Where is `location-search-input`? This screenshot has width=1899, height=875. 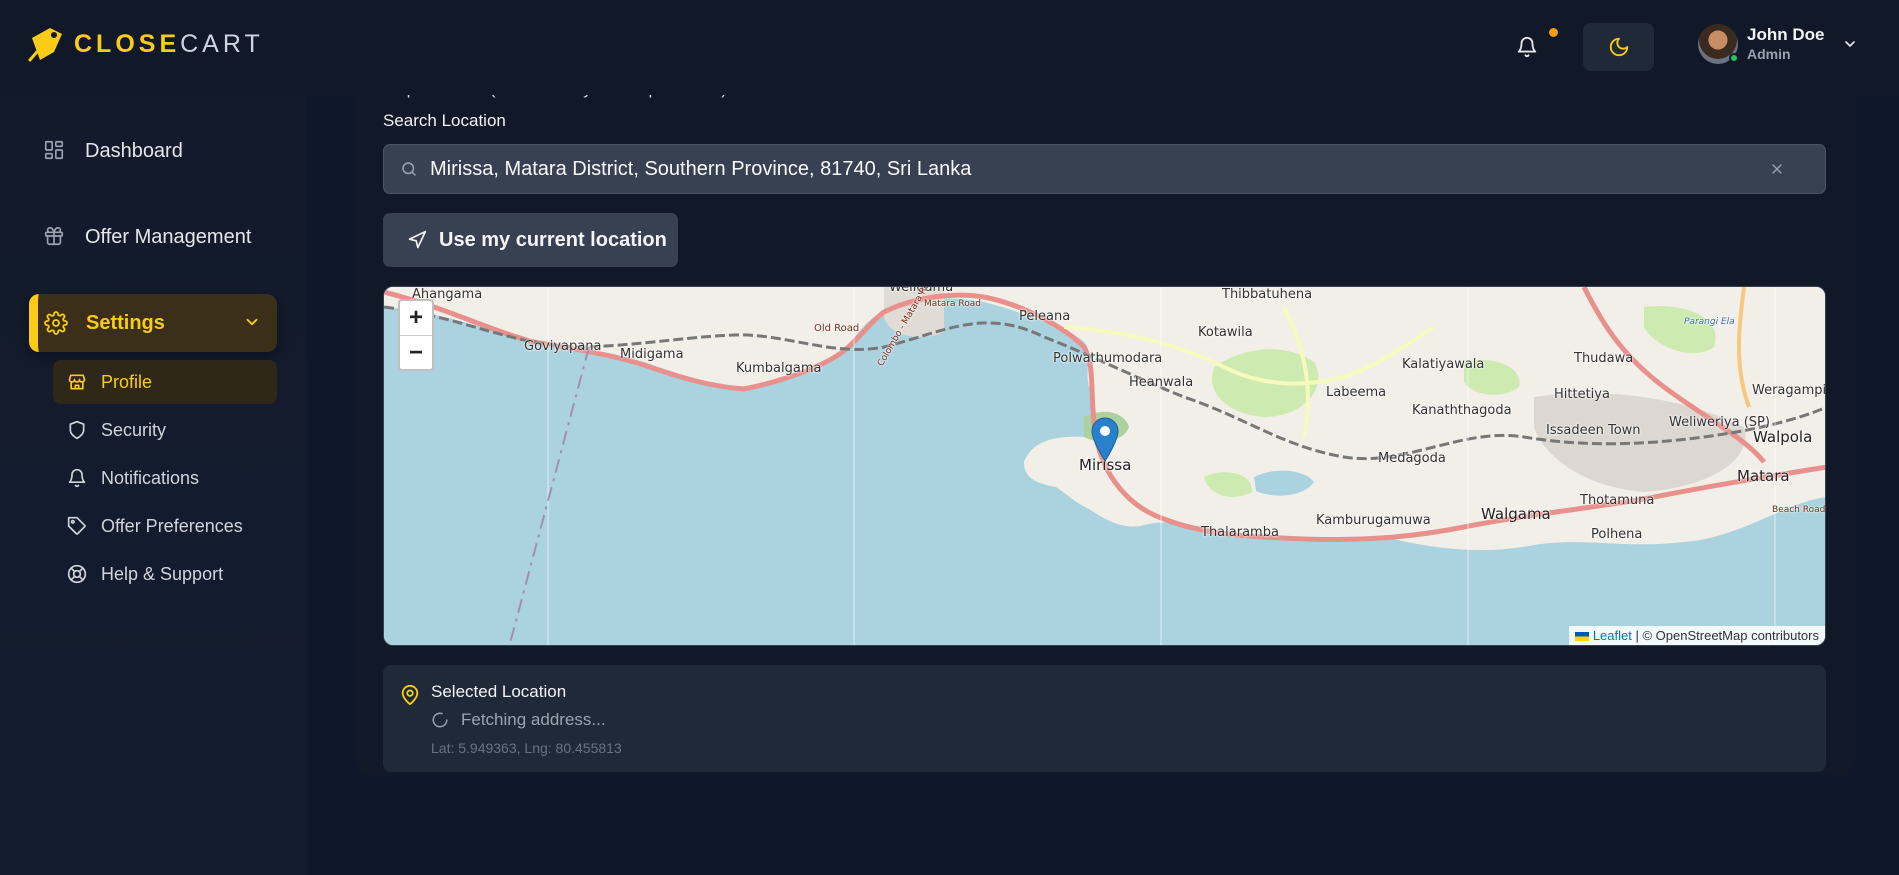
location-search-input is located at coordinates (1093, 169).